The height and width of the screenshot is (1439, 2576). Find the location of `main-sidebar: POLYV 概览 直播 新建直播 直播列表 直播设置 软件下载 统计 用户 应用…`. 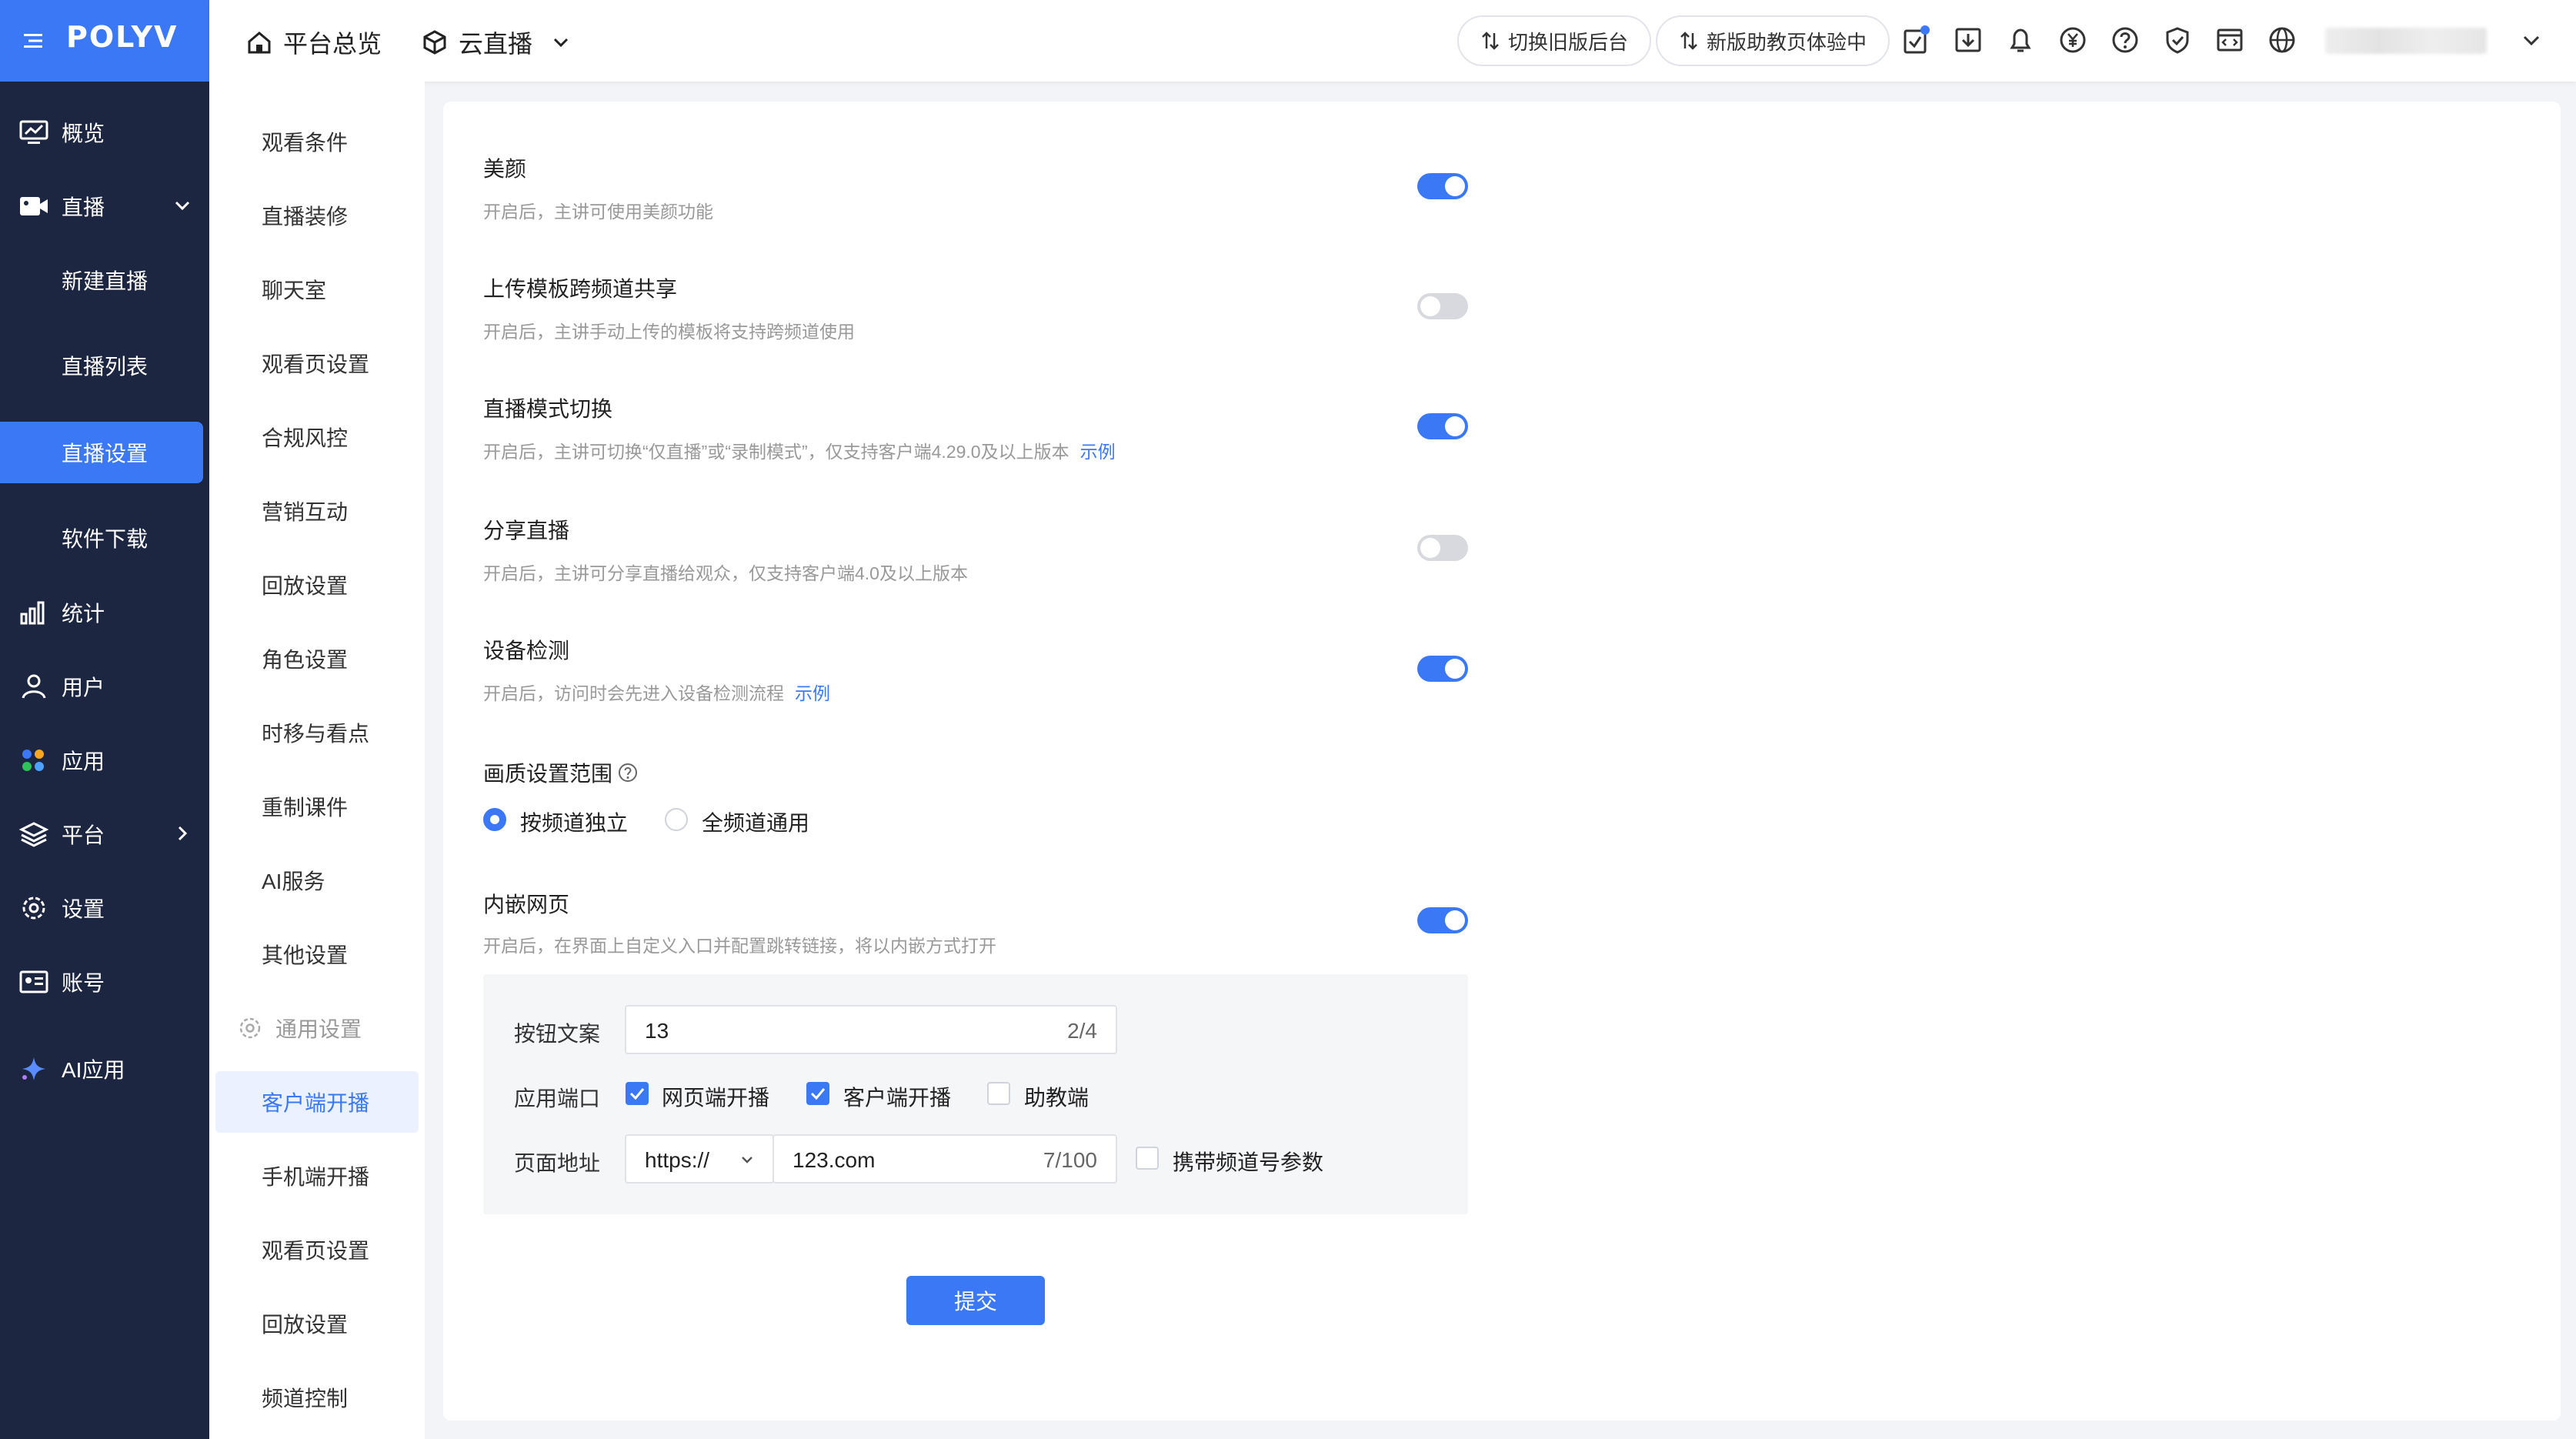

main-sidebar: POLYV 概览 直播 新建直播 直播列表 直播设置 软件下载 统计 用户 应用… is located at coordinates (105, 719).